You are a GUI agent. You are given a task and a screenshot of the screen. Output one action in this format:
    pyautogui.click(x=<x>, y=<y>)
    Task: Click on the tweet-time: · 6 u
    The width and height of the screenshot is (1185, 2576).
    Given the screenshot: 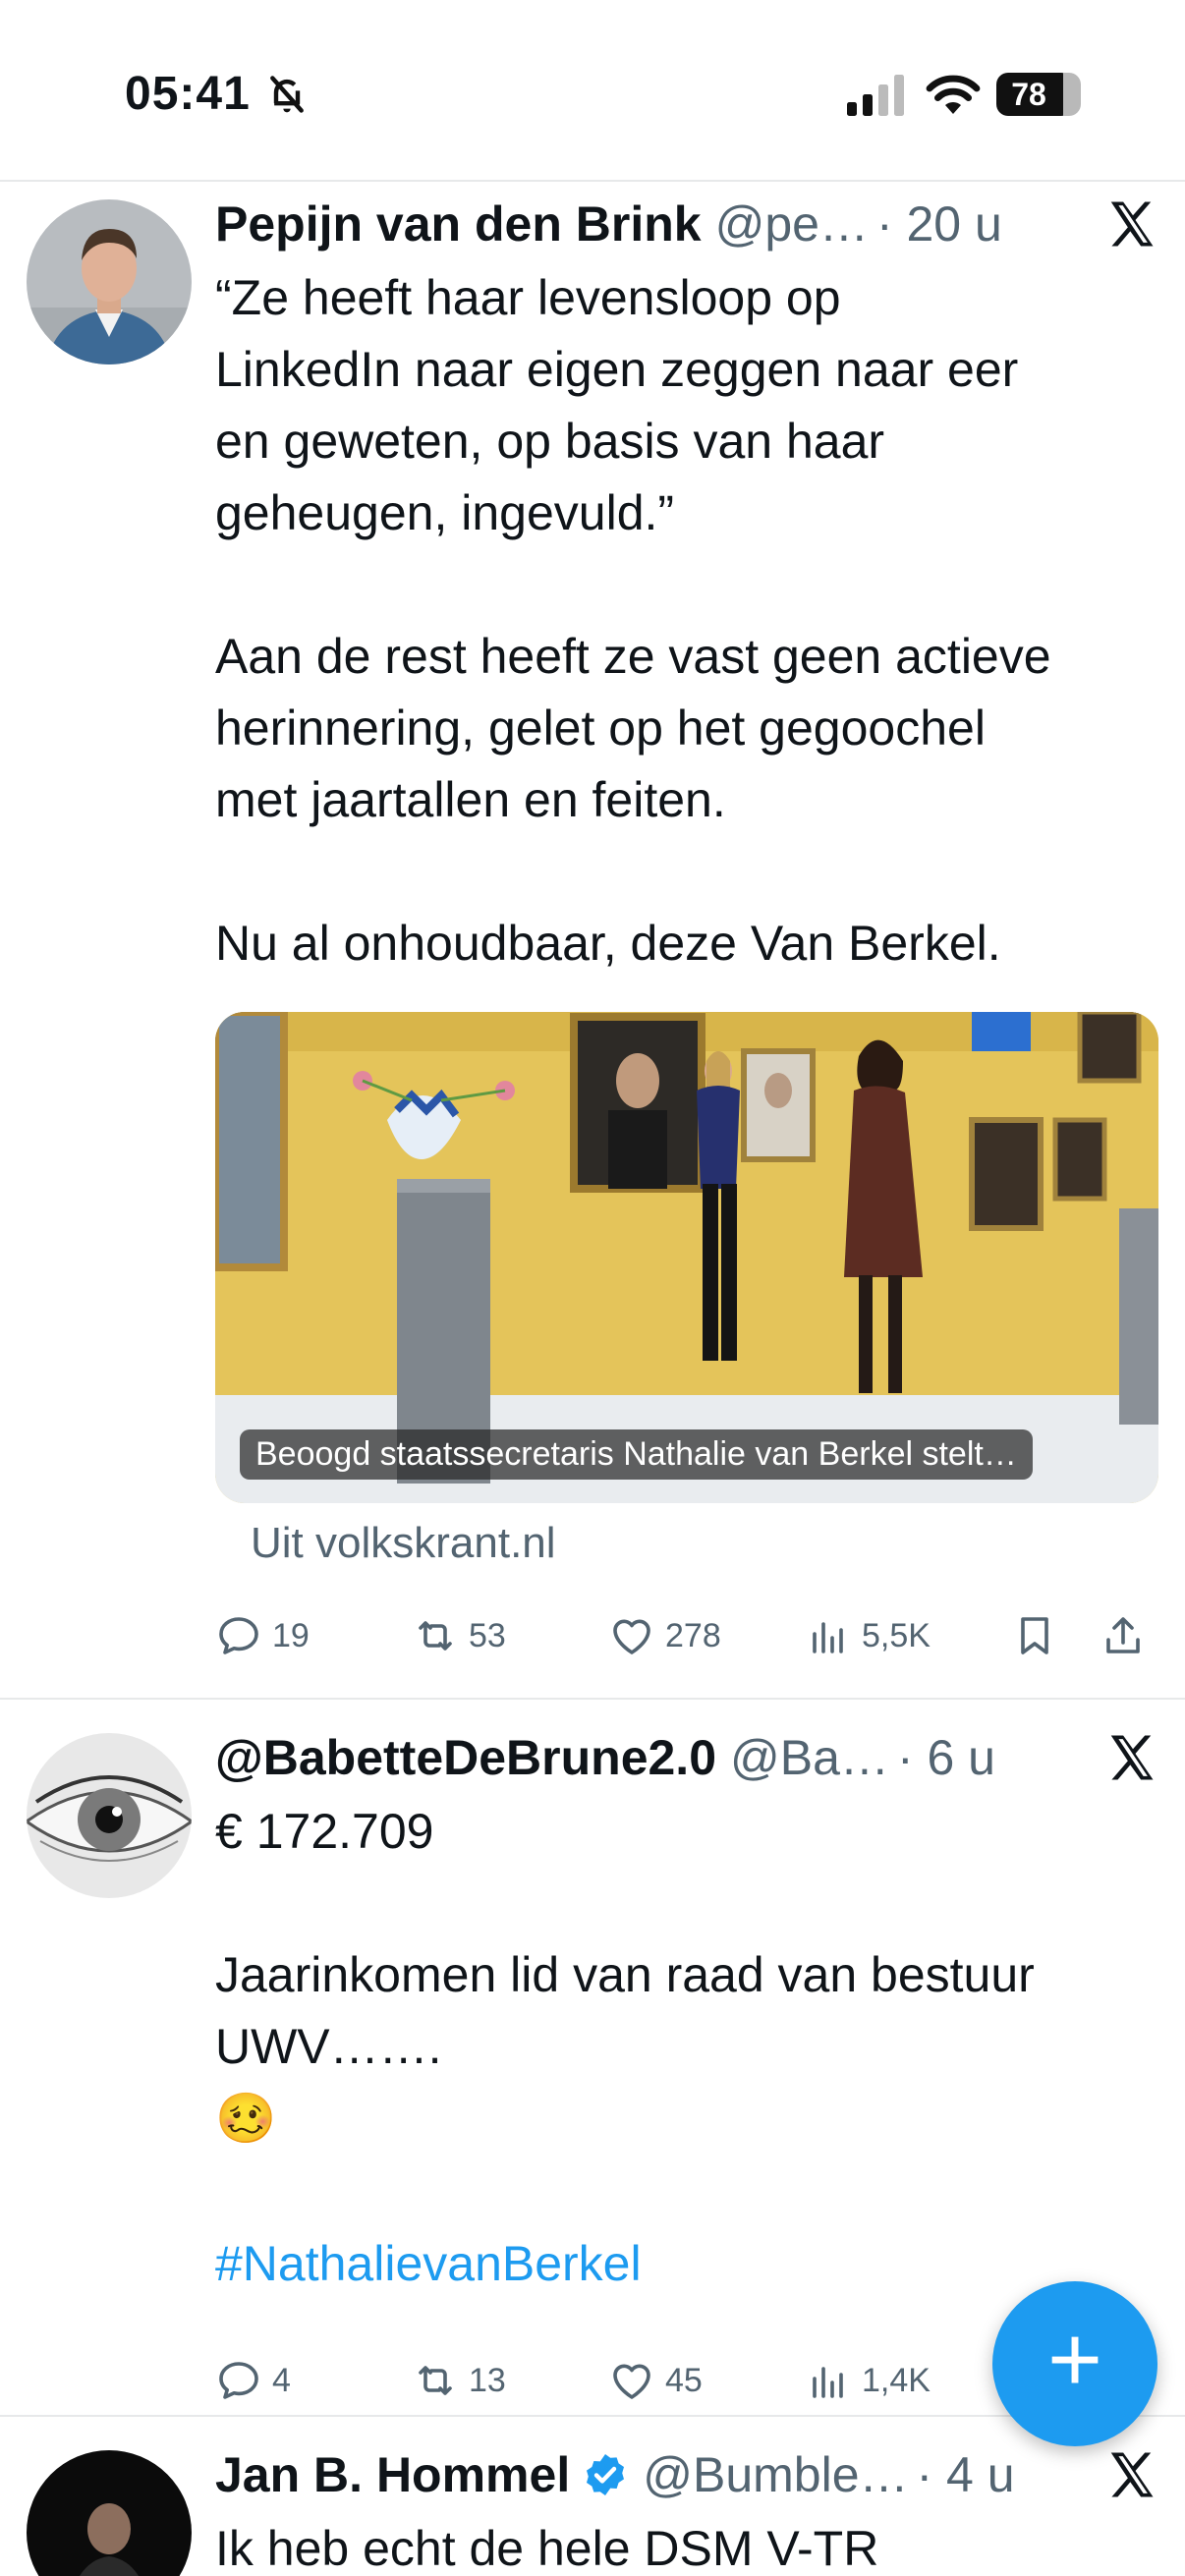 What is the action you would take?
    pyautogui.click(x=946, y=1757)
    